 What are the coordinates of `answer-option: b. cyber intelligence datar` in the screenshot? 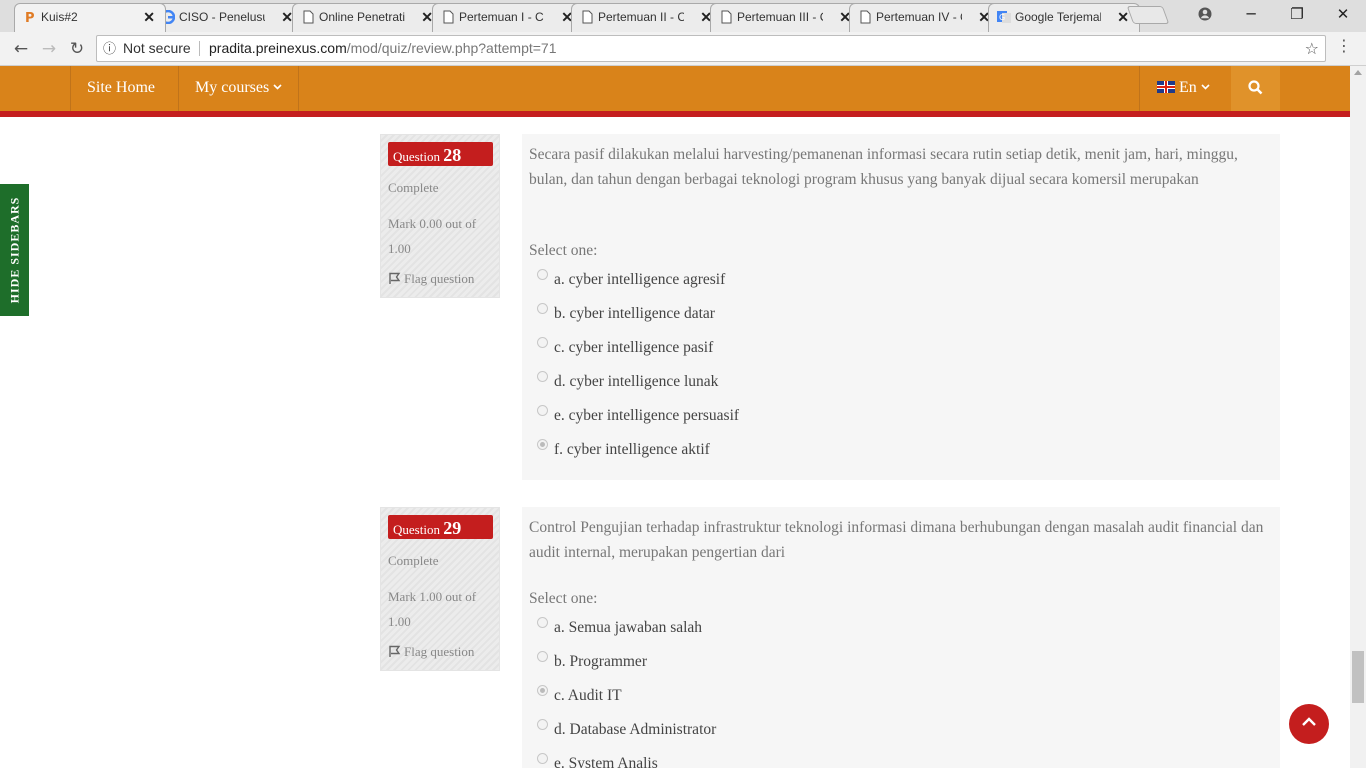 It's located at (626, 314).